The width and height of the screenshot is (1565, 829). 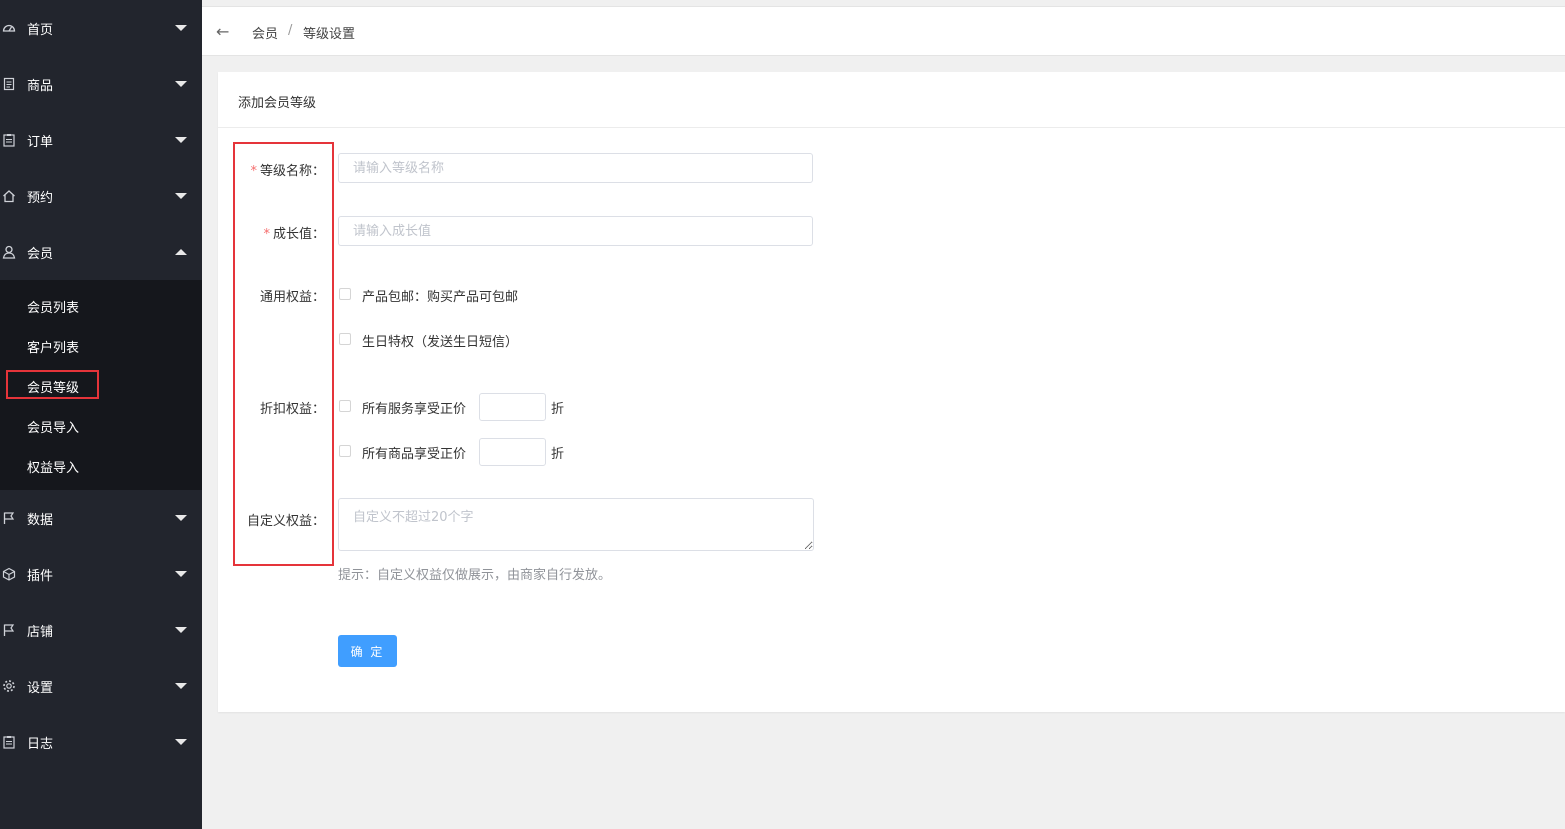 What do you see at coordinates (292, 297) in the screenshot?
I see `common-rights-label: 通用权益：` at bounding box center [292, 297].